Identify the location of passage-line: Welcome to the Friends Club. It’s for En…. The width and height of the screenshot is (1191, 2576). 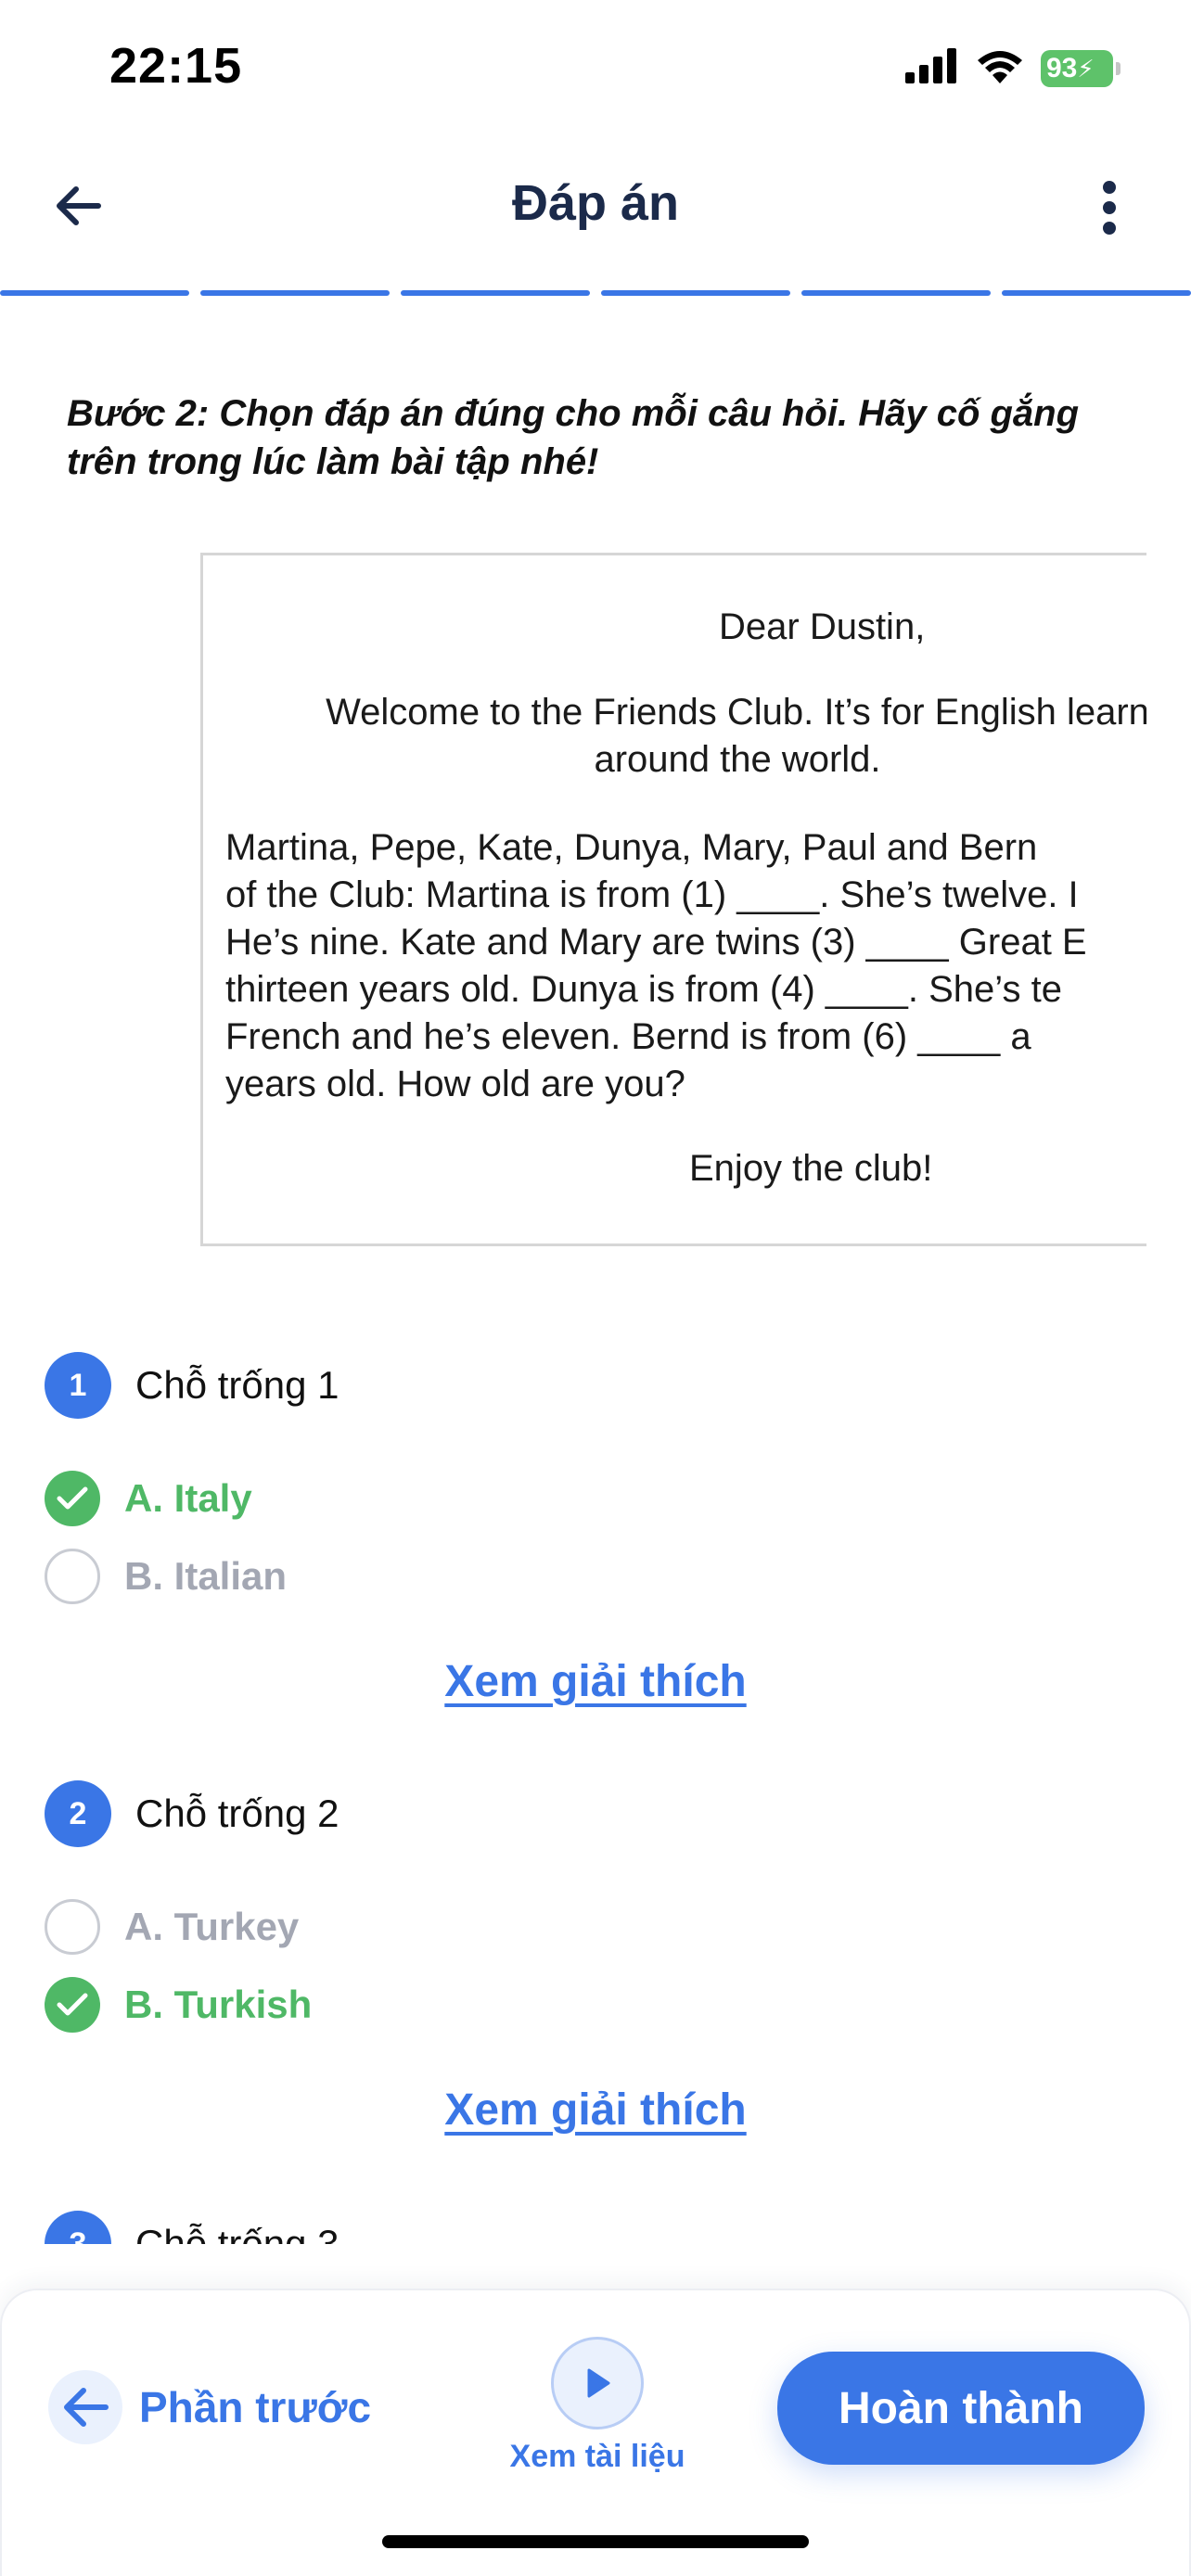
(738, 712).